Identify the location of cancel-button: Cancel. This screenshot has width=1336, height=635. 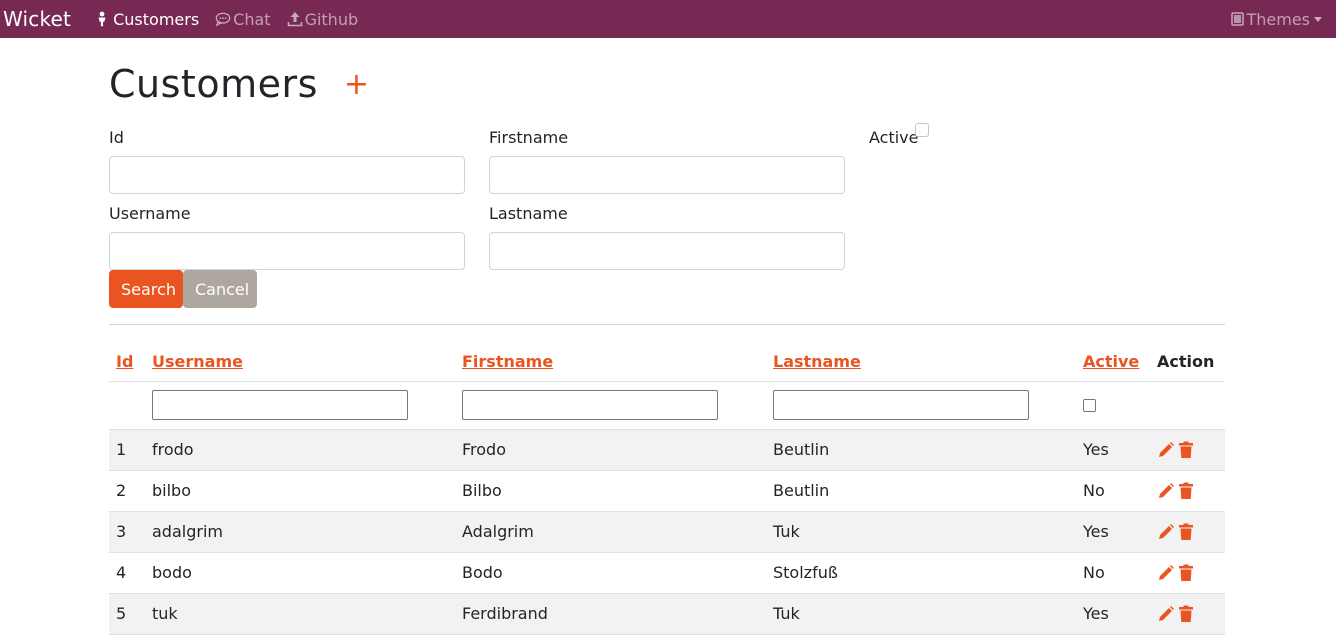
(220, 289).